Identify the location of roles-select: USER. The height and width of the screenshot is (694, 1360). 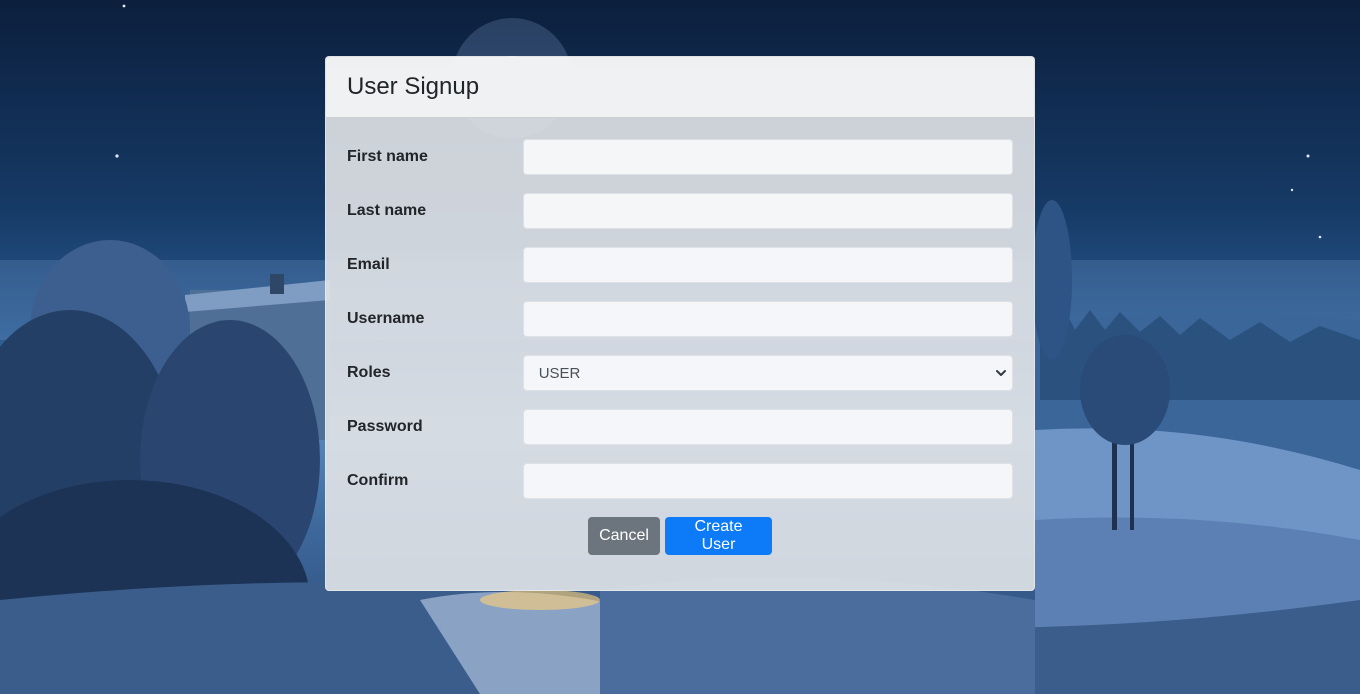
(767, 373).